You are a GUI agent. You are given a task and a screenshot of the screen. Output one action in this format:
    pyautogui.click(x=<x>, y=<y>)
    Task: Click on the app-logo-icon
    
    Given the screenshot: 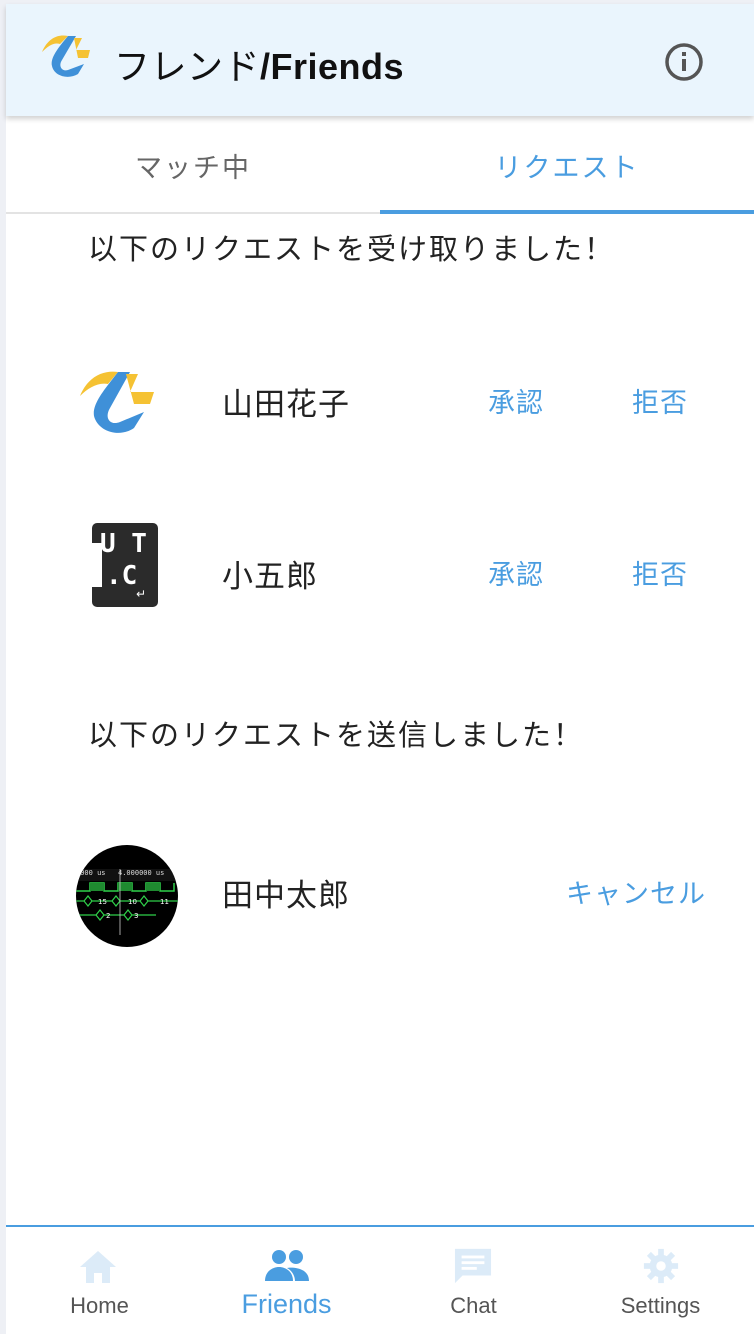 What is the action you would take?
    pyautogui.click(x=66, y=56)
    